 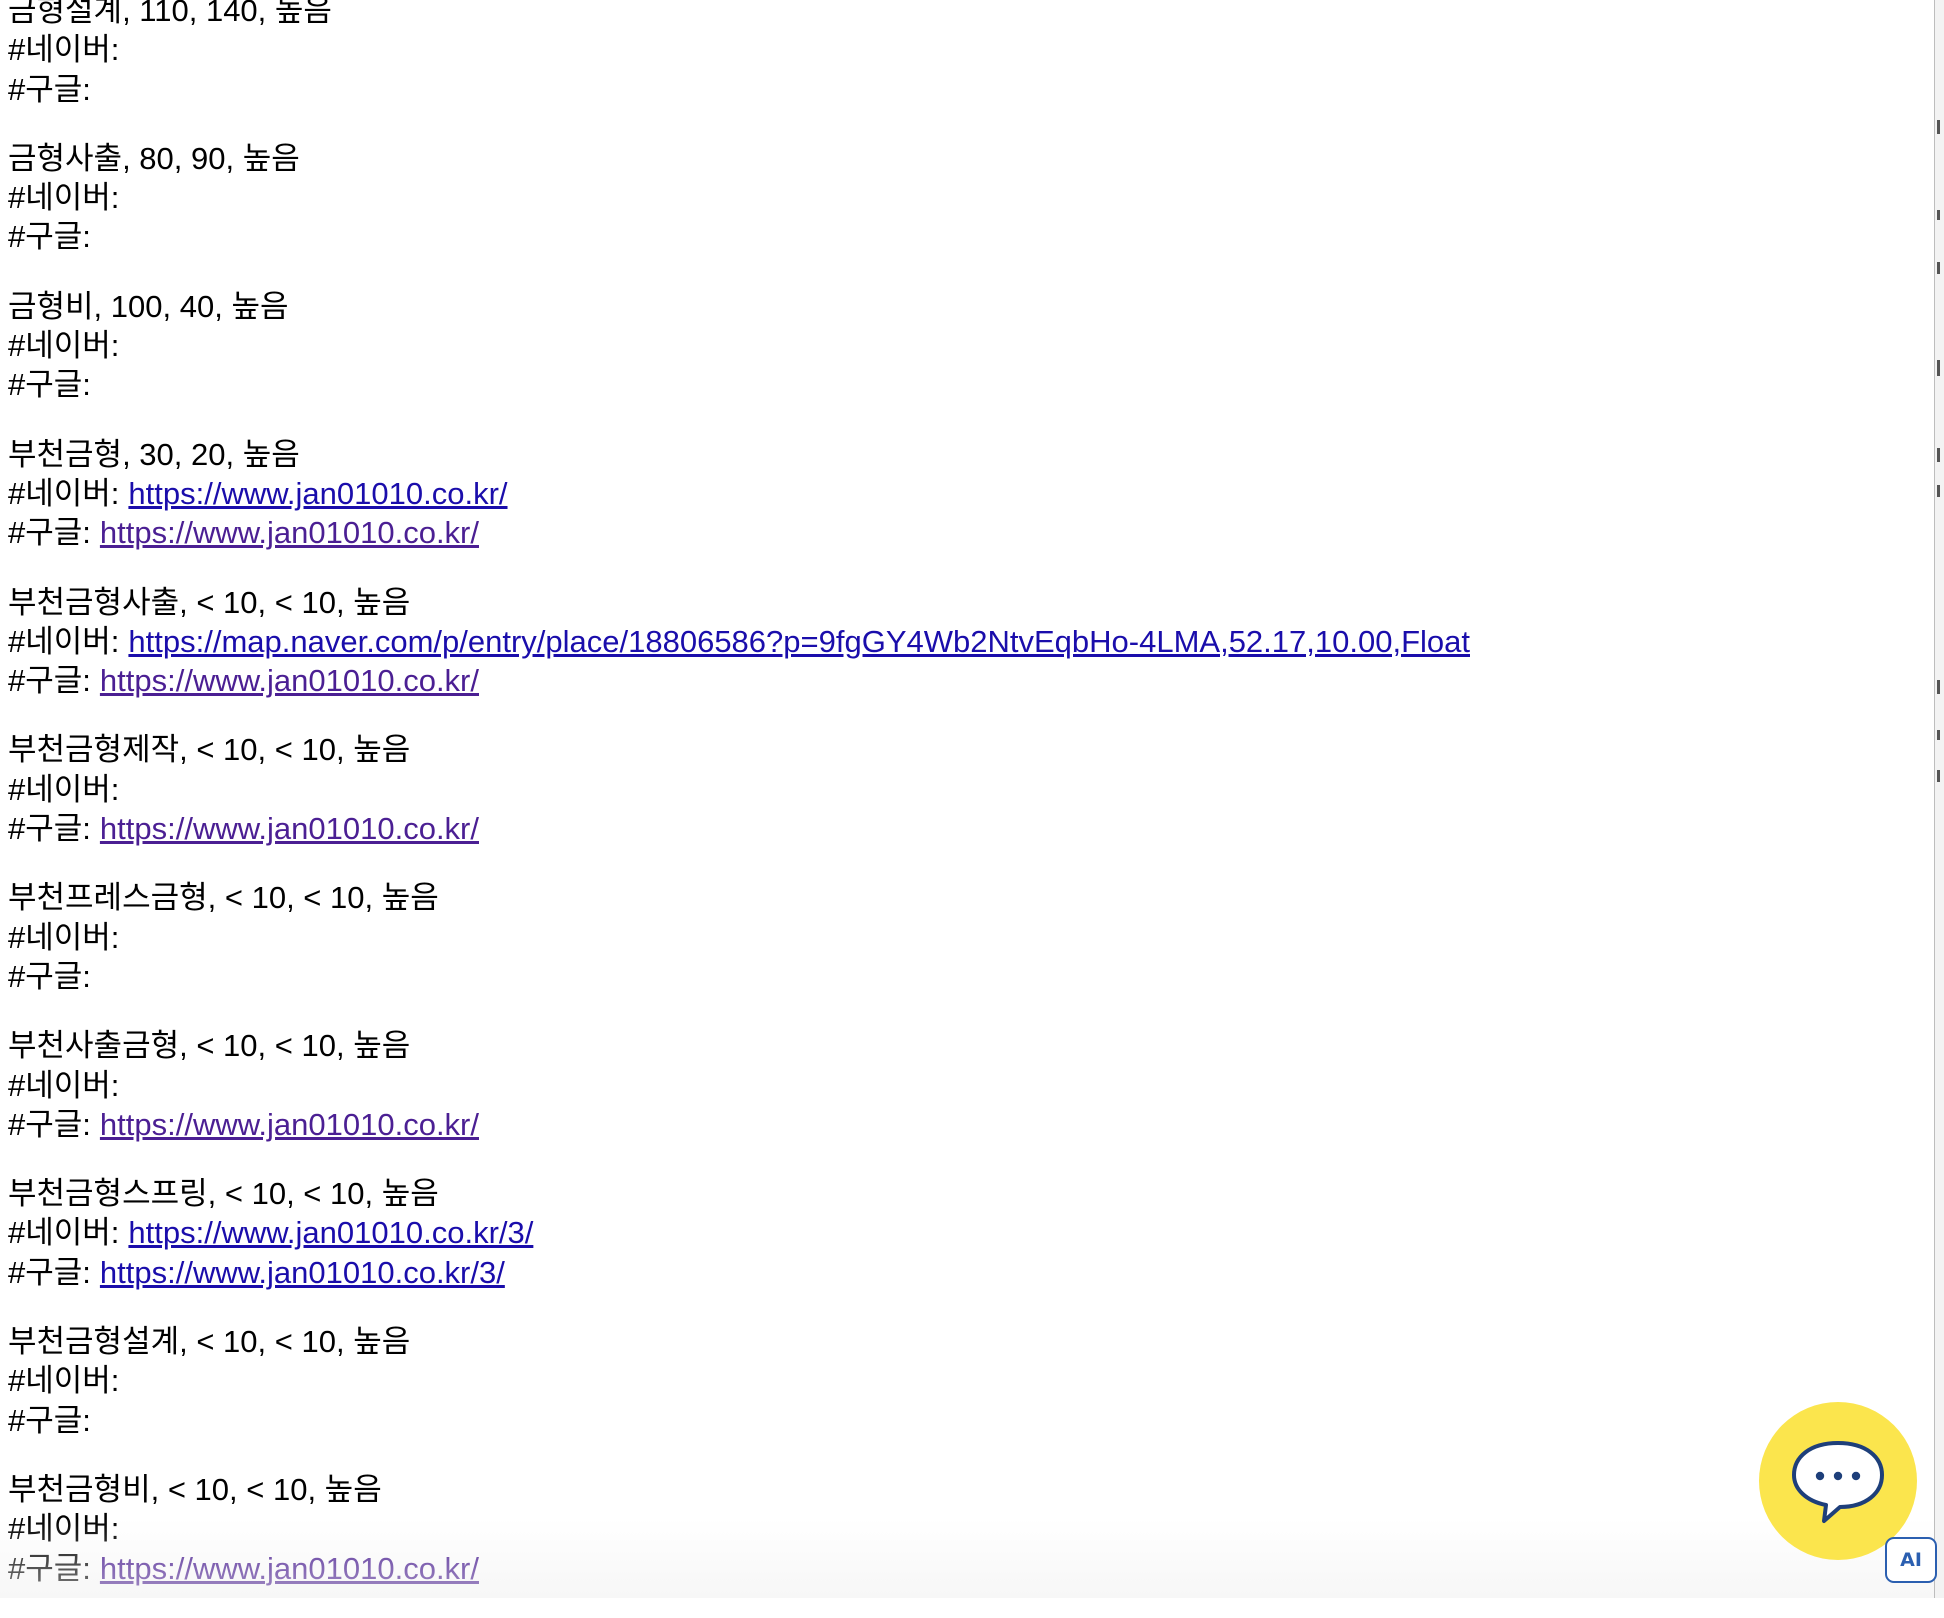 I want to click on speech-bubble-ellipsis-icon, so click(x=1838, y=1482).